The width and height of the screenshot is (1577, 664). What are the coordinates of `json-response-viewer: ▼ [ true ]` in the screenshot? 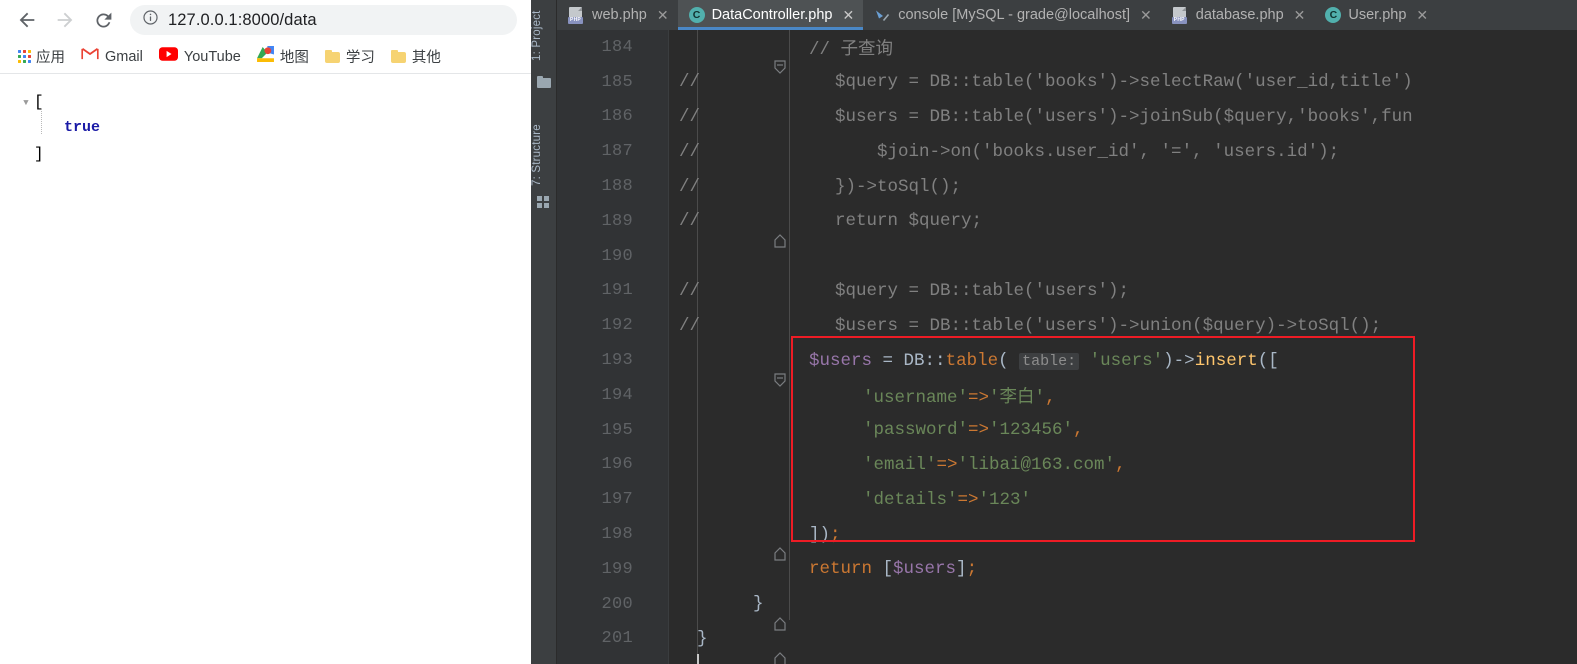 It's located at (265, 122).